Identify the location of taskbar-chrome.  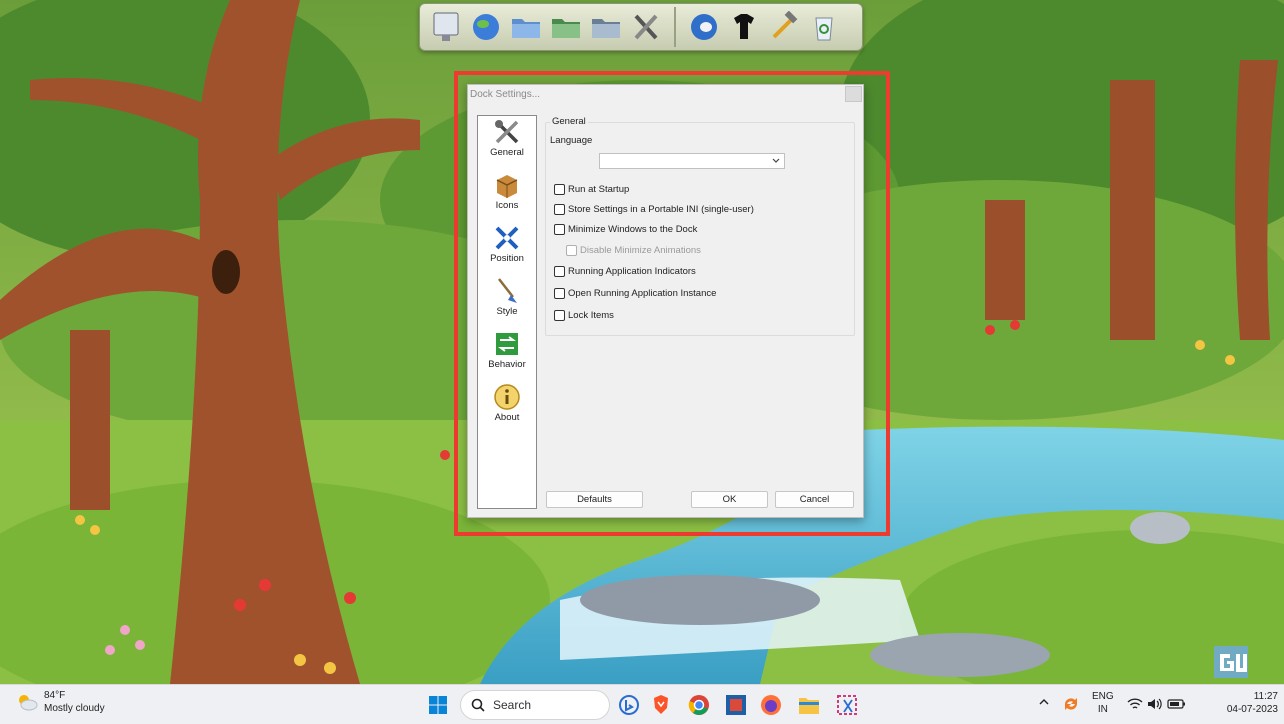
(699, 705).